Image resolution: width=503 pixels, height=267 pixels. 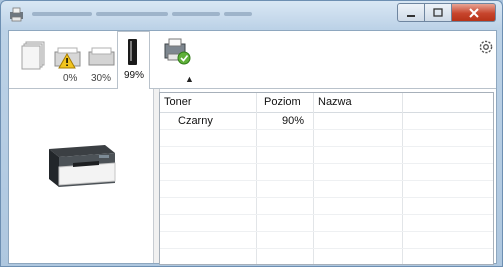 What do you see at coordinates (326, 121) in the screenshot?
I see `table-row: Czarny 90%` at bounding box center [326, 121].